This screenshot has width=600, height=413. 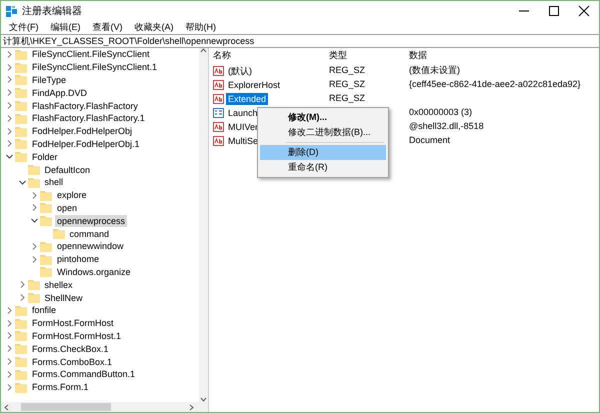 What do you see at coordinates (91, 54) in the screenshot?
I see `tree-item: FileSyncClient.FileSyncClient` at bounding box center [91, 54].